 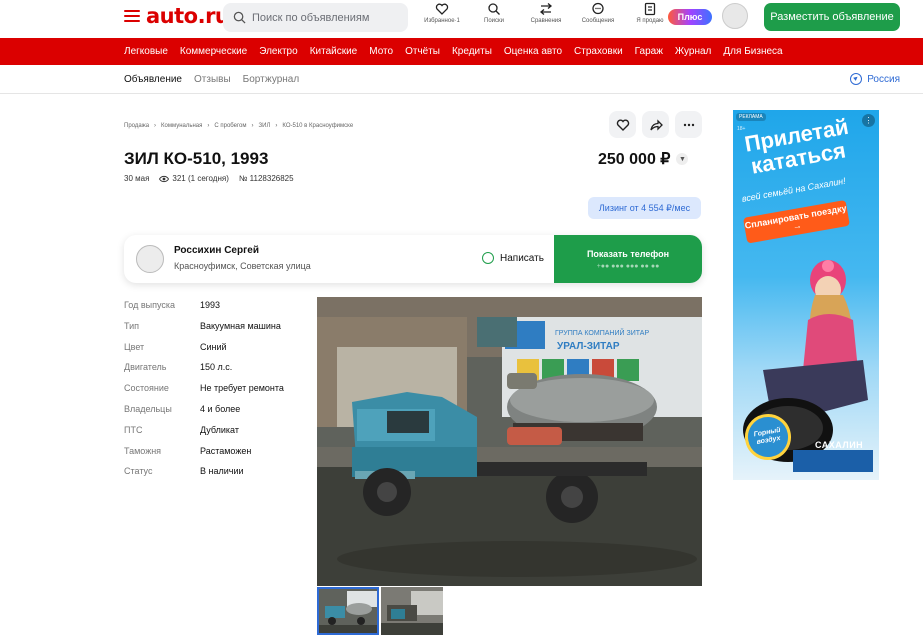 I want to click on listing-actions, so click(x=655, y=124).